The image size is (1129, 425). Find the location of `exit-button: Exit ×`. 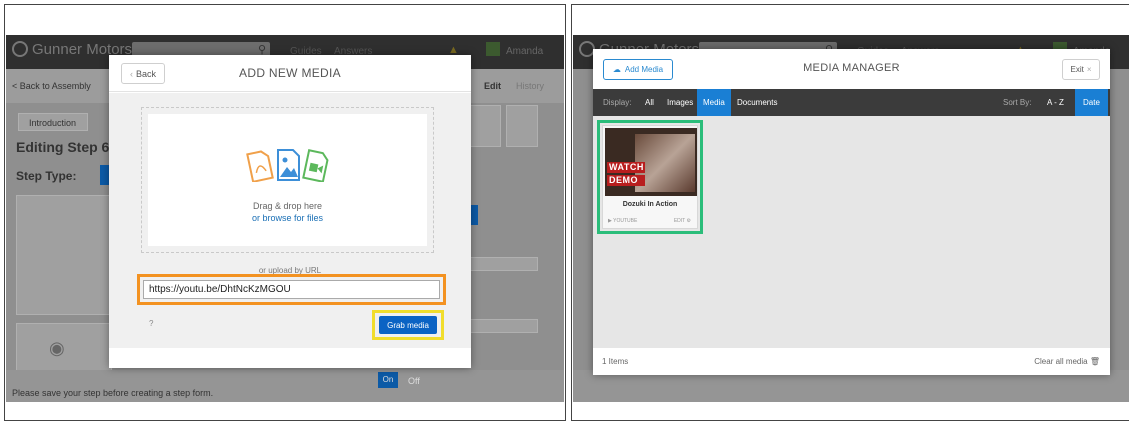

exit-button: Exit × is located at coordinates (1081, 69).